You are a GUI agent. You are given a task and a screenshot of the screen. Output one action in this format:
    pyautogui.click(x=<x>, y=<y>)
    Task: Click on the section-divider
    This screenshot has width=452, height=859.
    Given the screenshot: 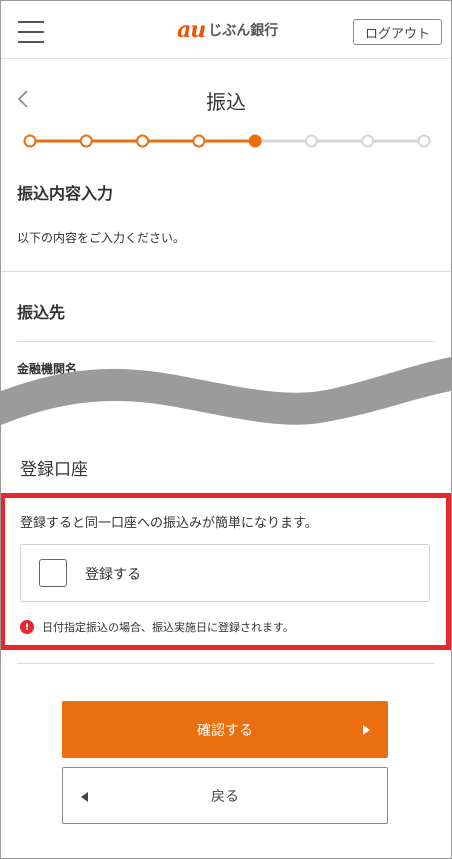 What is the action you would take?
    pyautogui.click(x=226, y=271)
    